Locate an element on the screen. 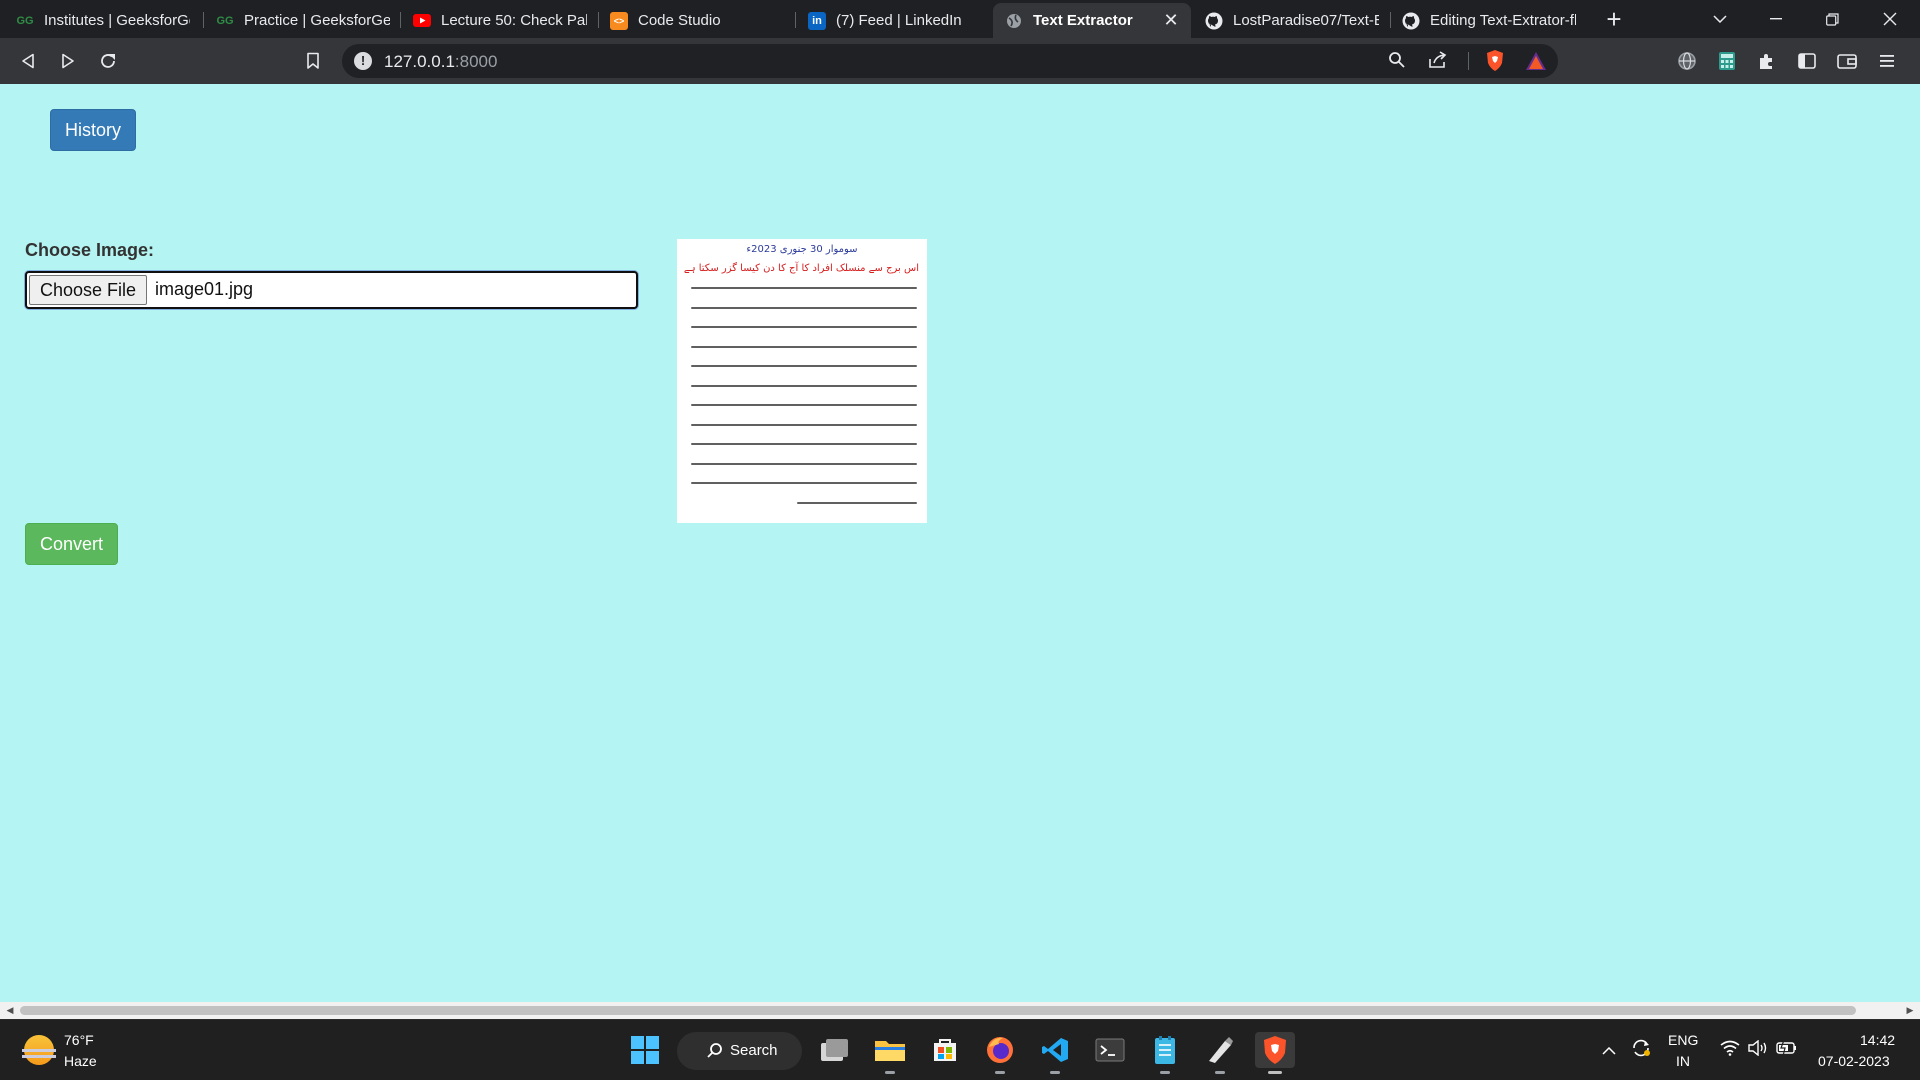  codestudio-icon: <> is located at coordinates (619, 20).